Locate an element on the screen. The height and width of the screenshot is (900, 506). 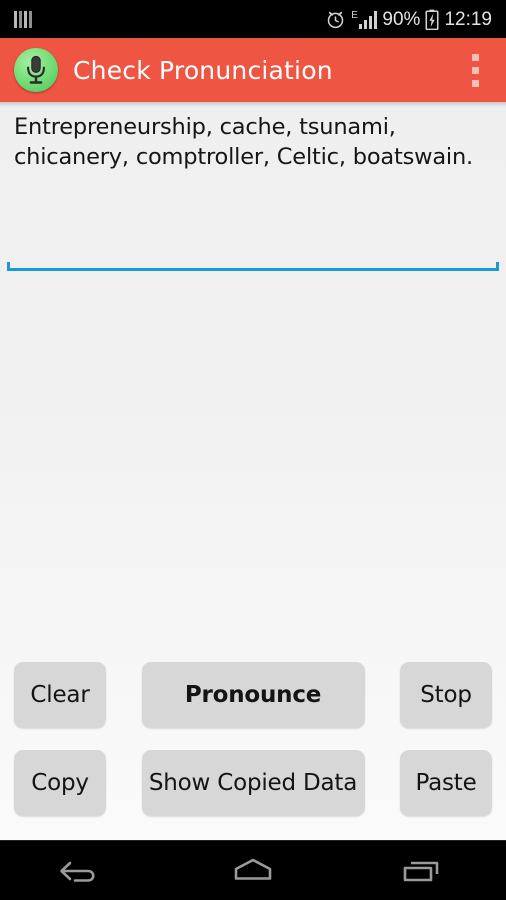
home-icon is located at coordinates (253, 870).